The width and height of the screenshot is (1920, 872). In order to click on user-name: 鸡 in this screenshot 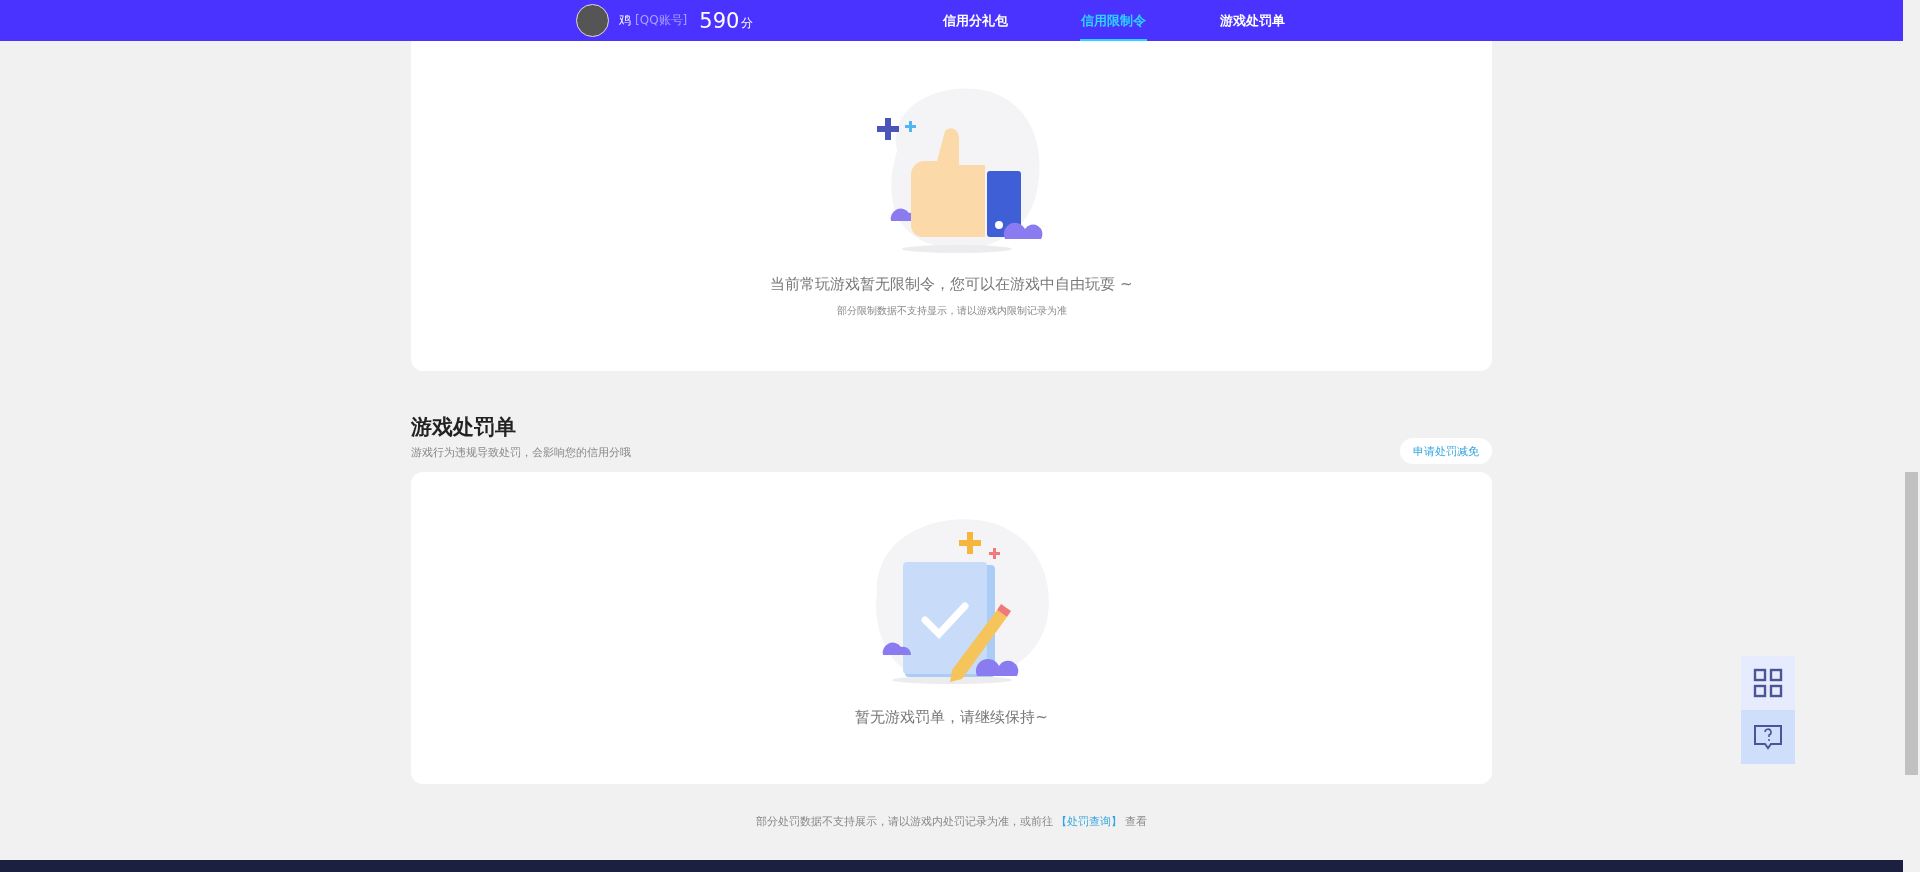, I will do `click(625, 20)`.